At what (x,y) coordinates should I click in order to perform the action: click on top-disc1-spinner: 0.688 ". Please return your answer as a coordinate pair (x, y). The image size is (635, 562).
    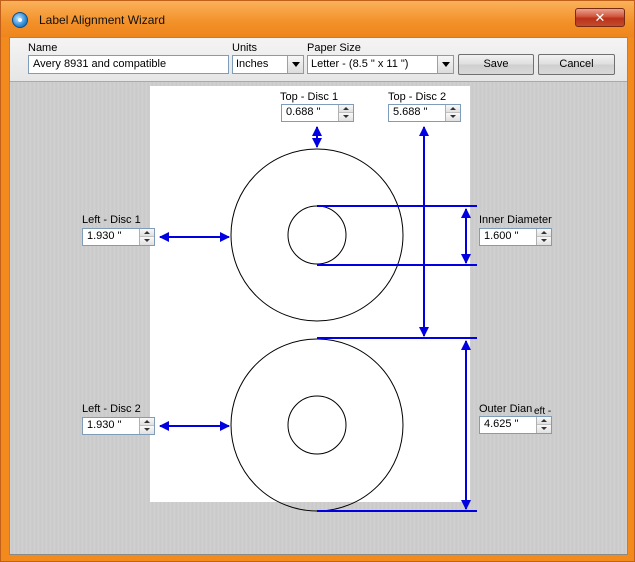
    Looking at the image, I should click on (317, 113).